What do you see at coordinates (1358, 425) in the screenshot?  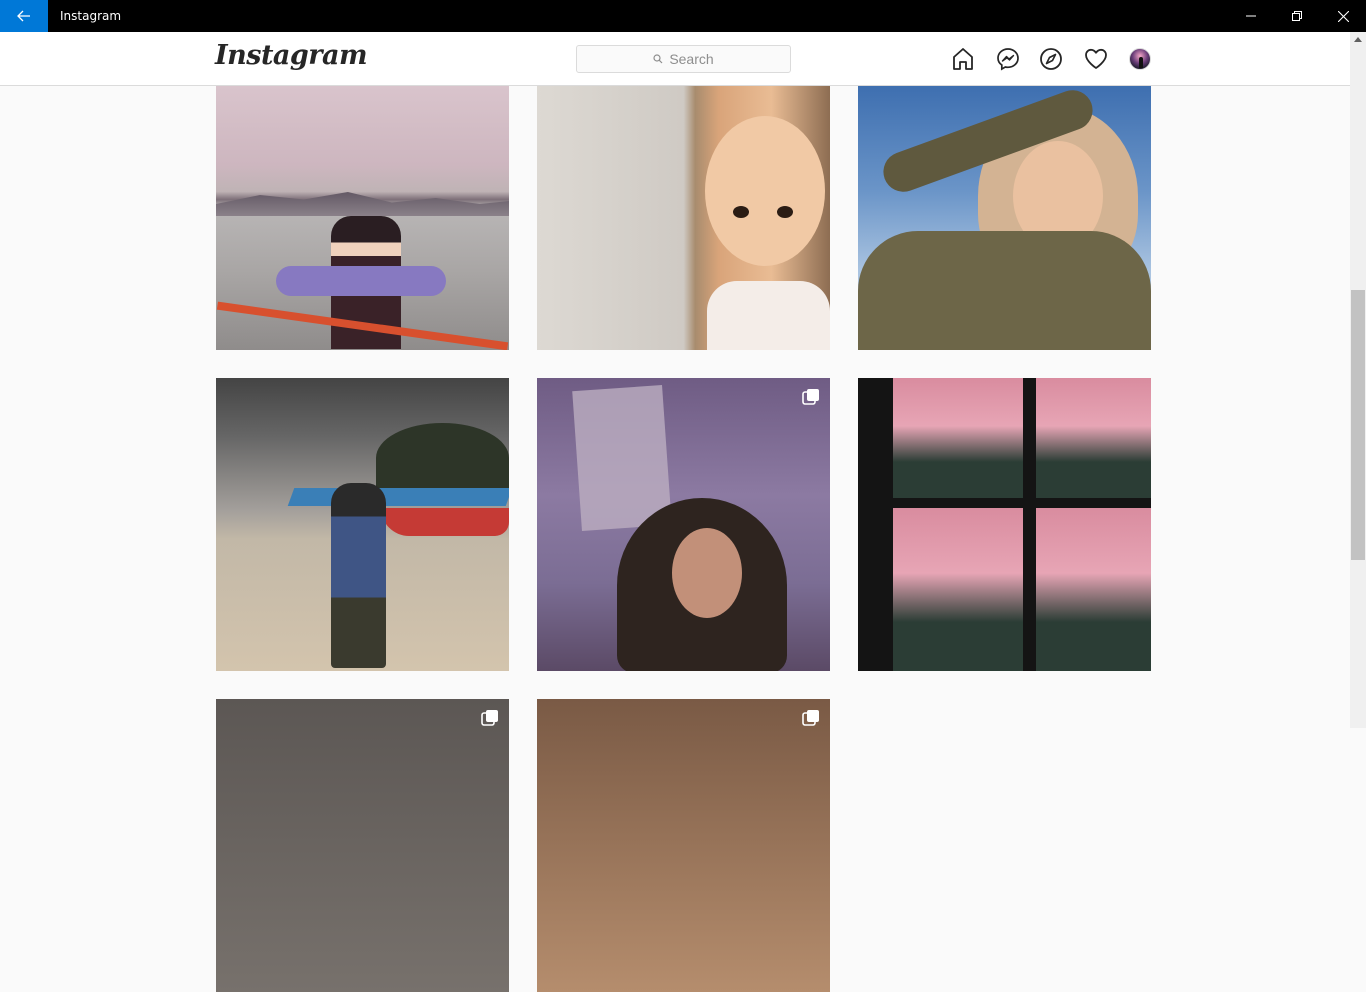 I see `scrollbar-thumb` at bounding box center [1358, 425].